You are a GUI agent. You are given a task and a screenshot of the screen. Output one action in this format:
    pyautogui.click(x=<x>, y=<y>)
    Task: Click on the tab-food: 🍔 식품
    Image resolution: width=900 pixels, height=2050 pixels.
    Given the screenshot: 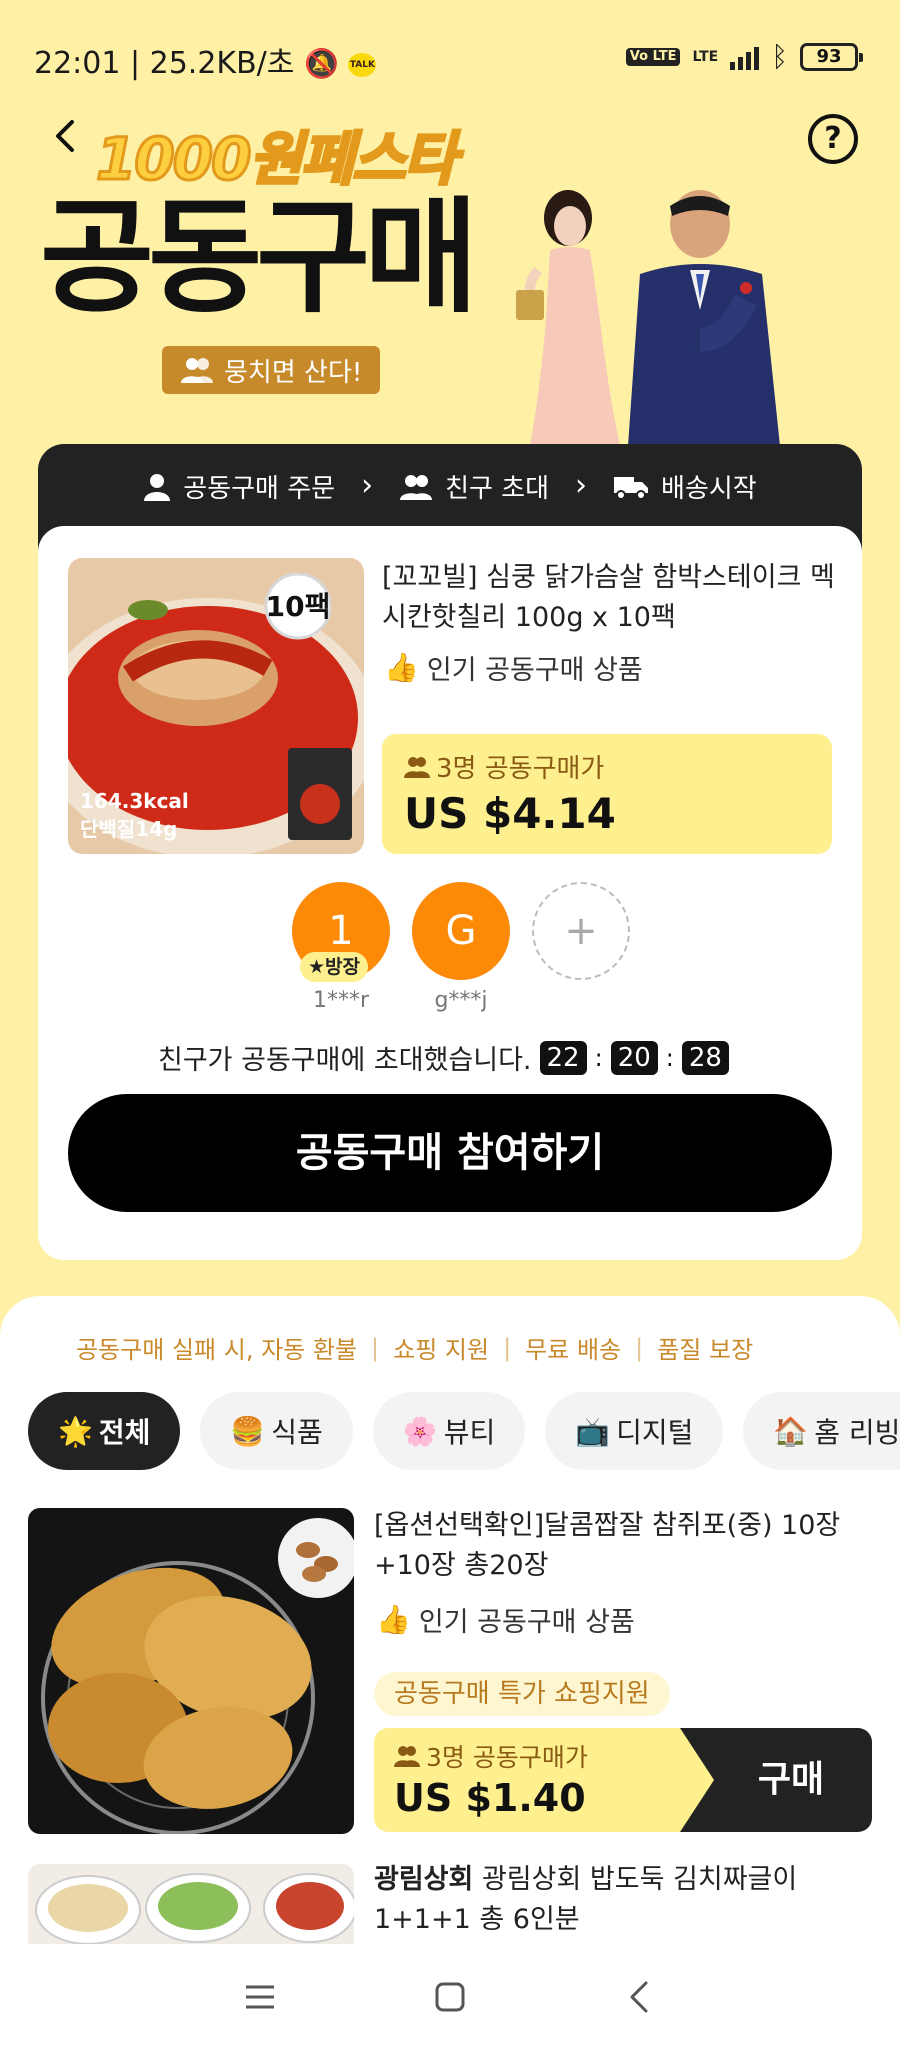 What is the action you would take?
    pyautogui.click(x=276, y=1431)
    